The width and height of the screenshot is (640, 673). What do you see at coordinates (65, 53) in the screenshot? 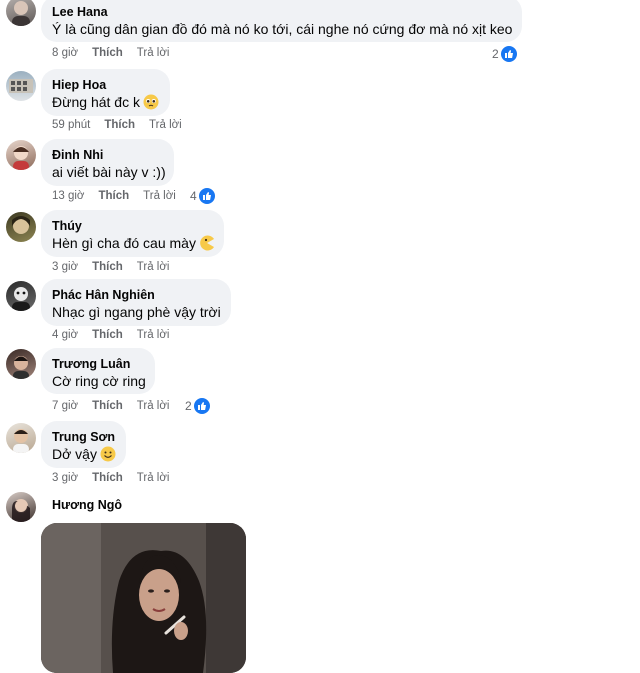
I see `comment-time: 8 giờ` at bounding box center [65, 53].